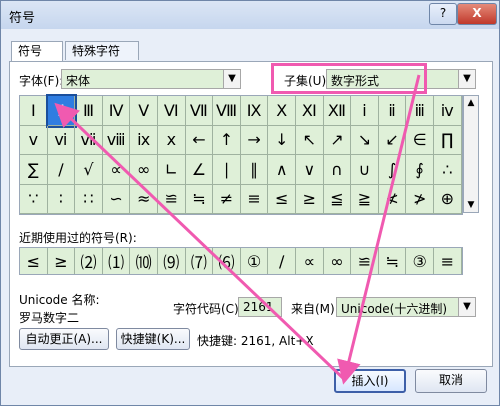  What do you see at coordinates (365, 111) in the screenshot?
I see `symbol-cell: ⅰ` at bounding box center [365, 111].